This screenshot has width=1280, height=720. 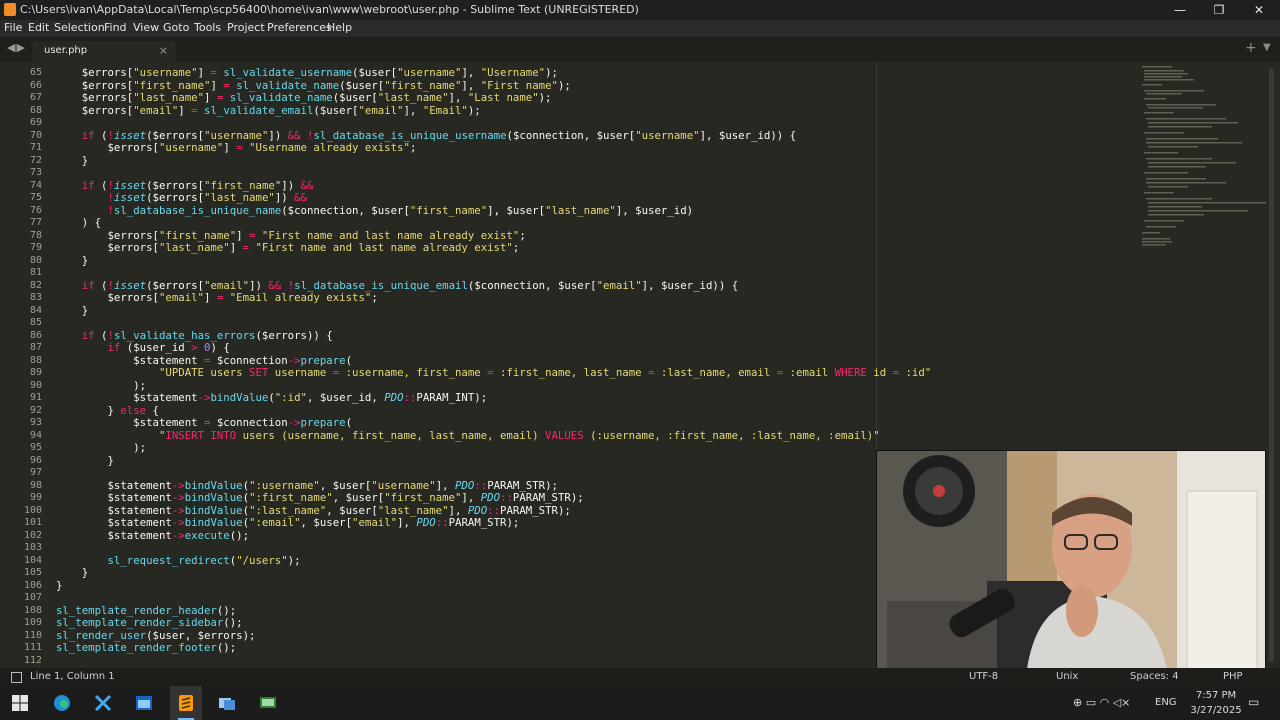 What do you see at coordinates (185, 110) in the screenshot?
I see `code-token: ]` at bounding box center [185, 110].